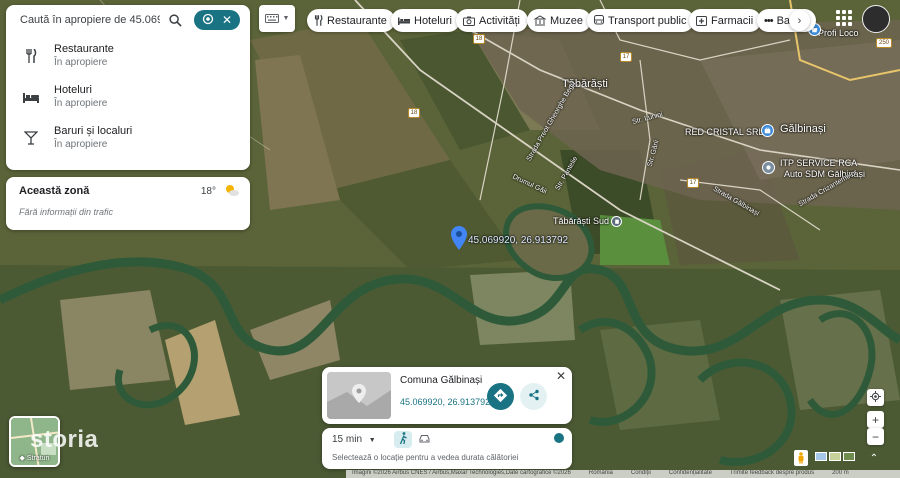 Image resolution: width=900 pixels, height=478 pixels. Describe the element at coordinates (66, 212) in the screenshot. I see `traffic-info: Fără informații din trafic` at that location.